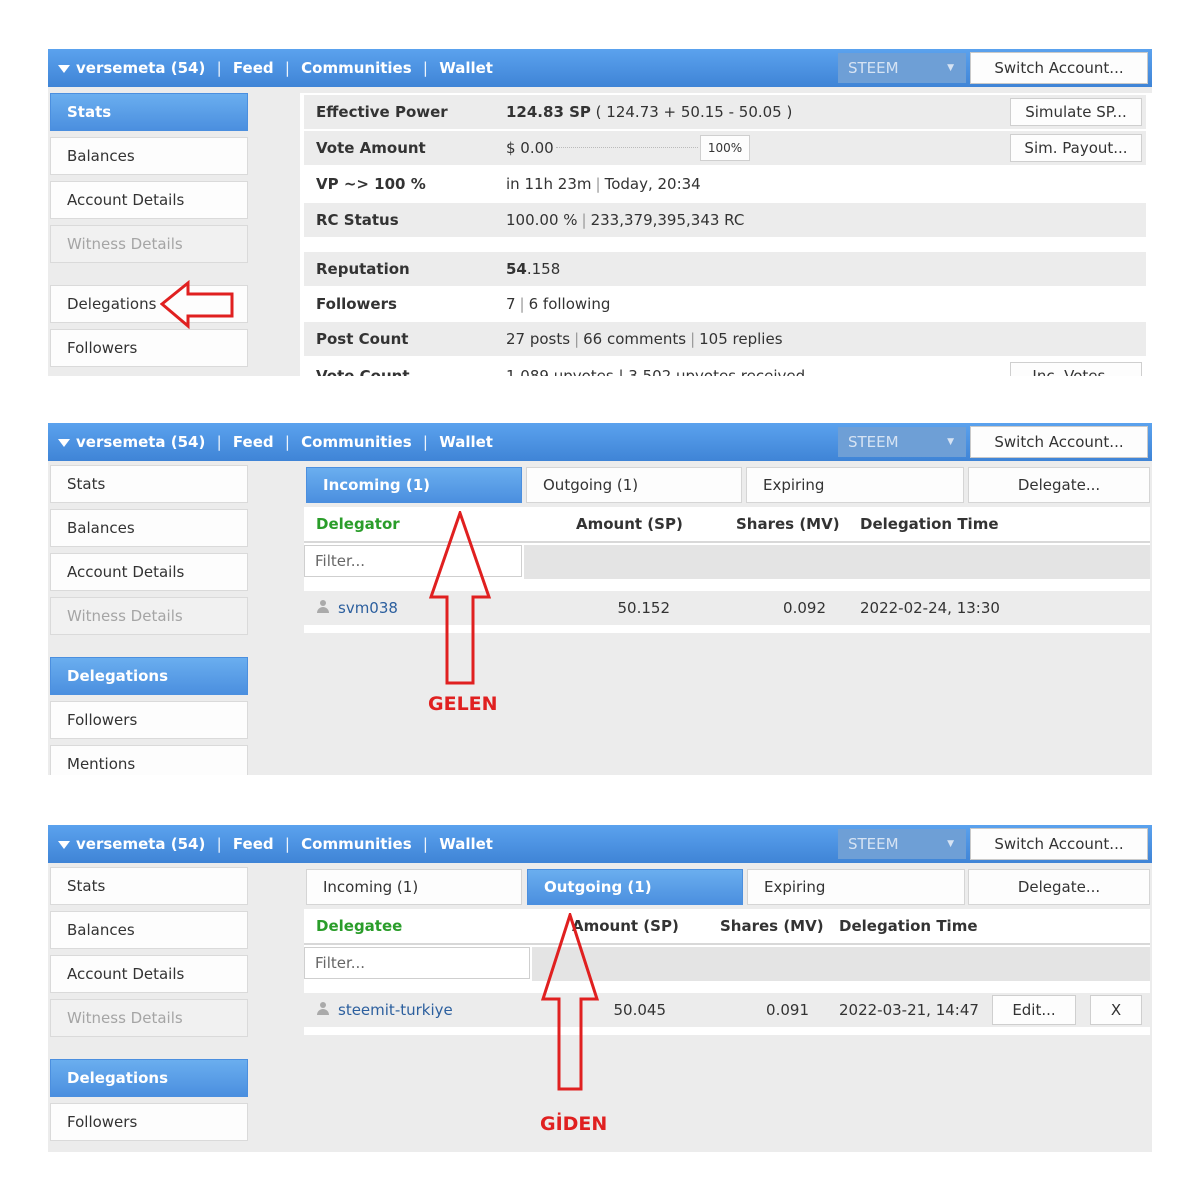  I want to click on rc-amount: 233,379,395,343 RC, so click(667, 220).